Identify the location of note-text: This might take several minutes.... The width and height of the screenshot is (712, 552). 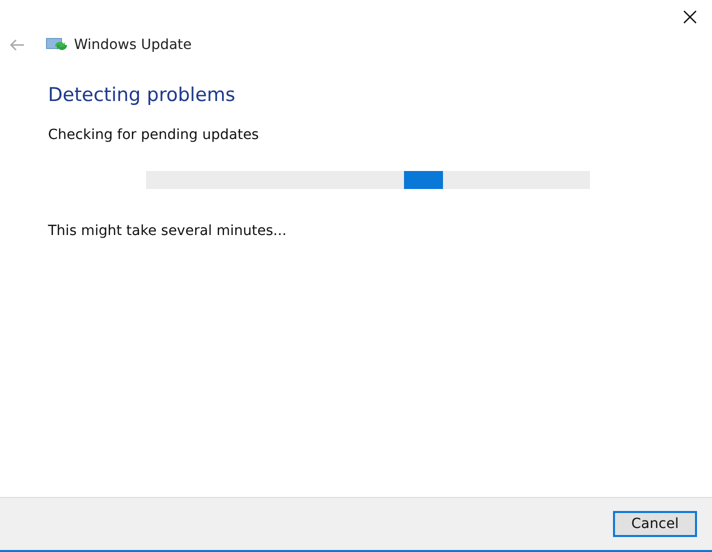
(168, 231).